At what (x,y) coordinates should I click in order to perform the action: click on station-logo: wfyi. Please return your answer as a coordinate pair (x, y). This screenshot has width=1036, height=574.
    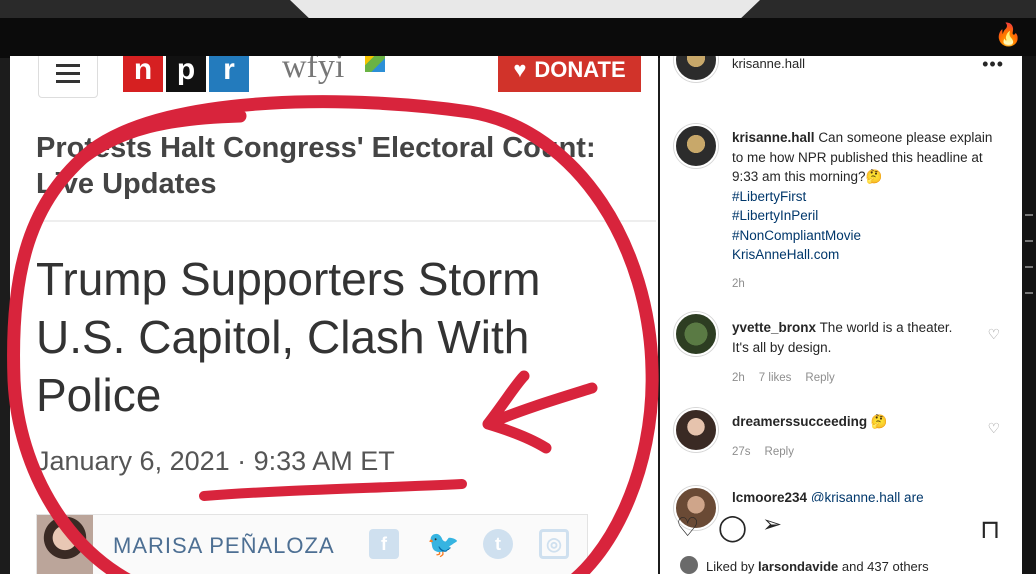
    Looking at the image, I should click on (313, 71).